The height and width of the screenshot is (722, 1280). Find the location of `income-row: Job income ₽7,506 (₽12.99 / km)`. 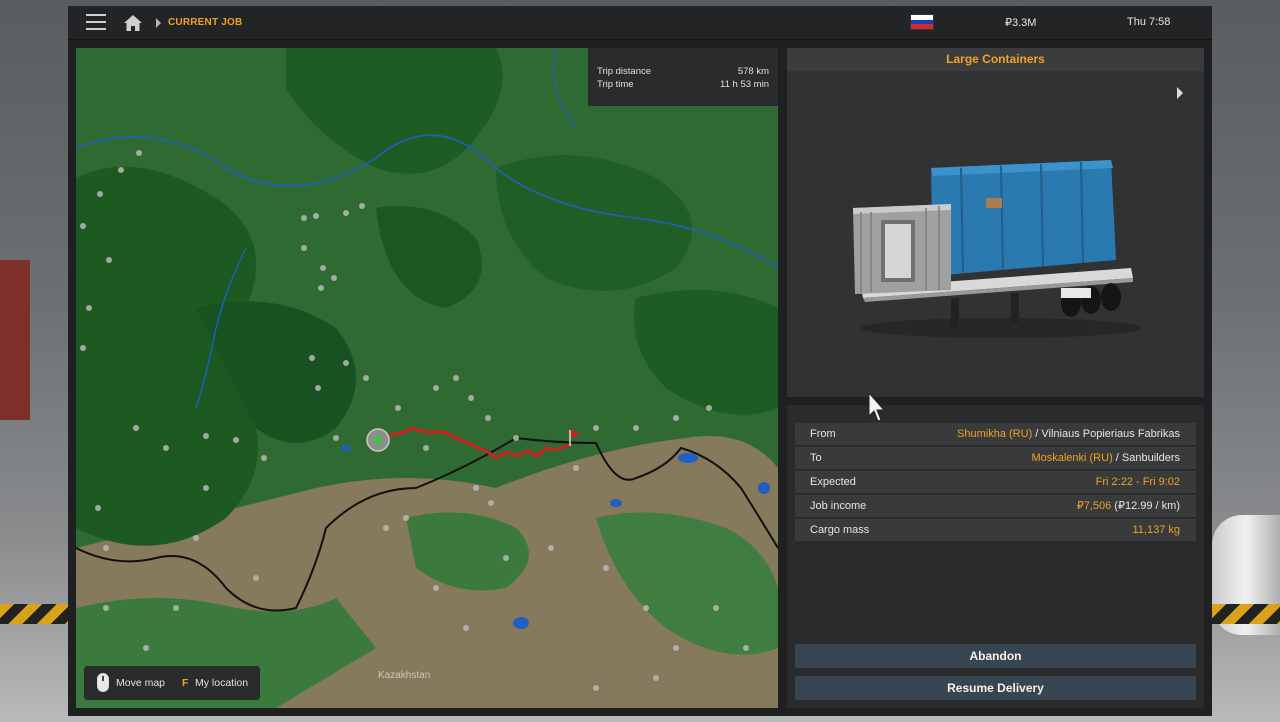

income-row: Job income ₽7,506 (₽12.99 / km) is located at coordinates (995, 506).